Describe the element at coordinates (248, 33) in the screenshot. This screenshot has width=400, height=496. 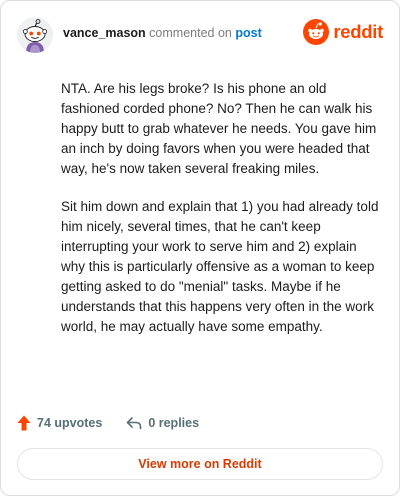
I see `post-link: post` at that location.